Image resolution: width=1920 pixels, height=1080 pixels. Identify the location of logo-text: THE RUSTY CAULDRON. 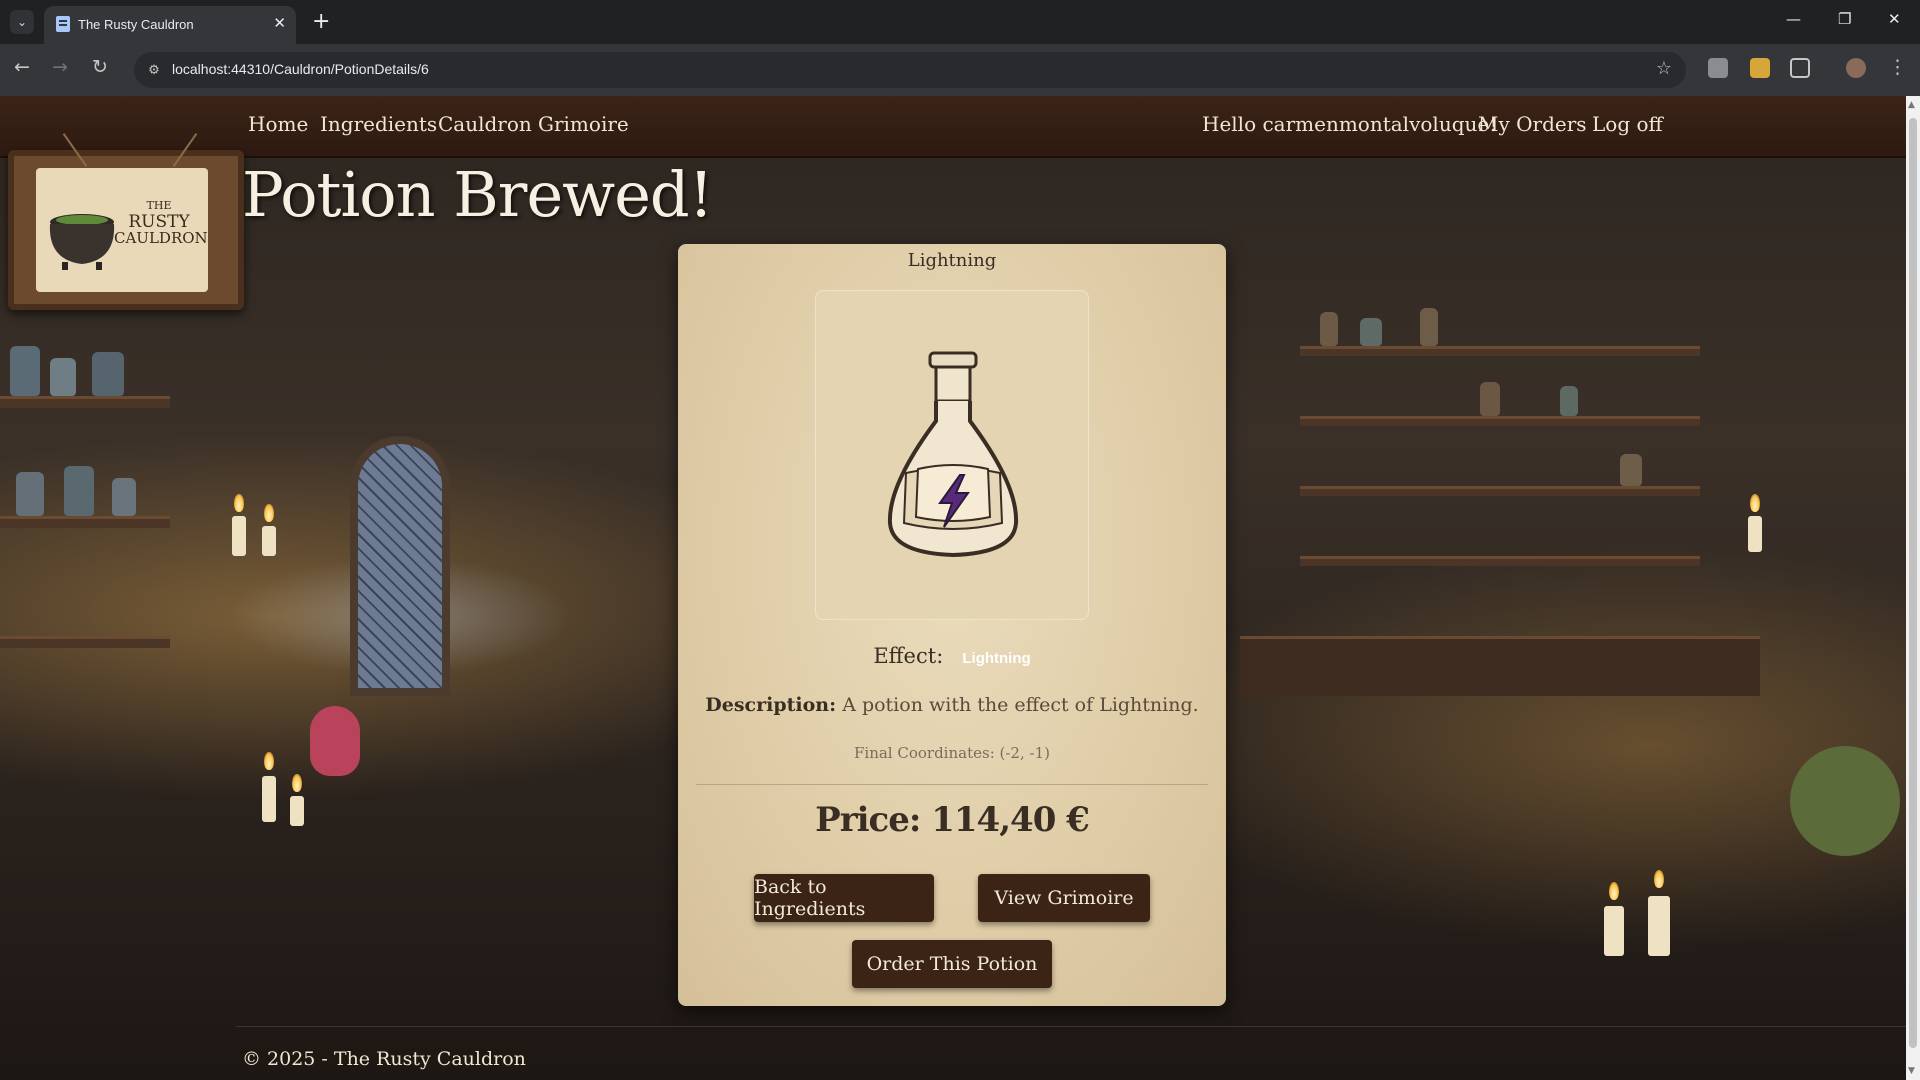
(161, 223).